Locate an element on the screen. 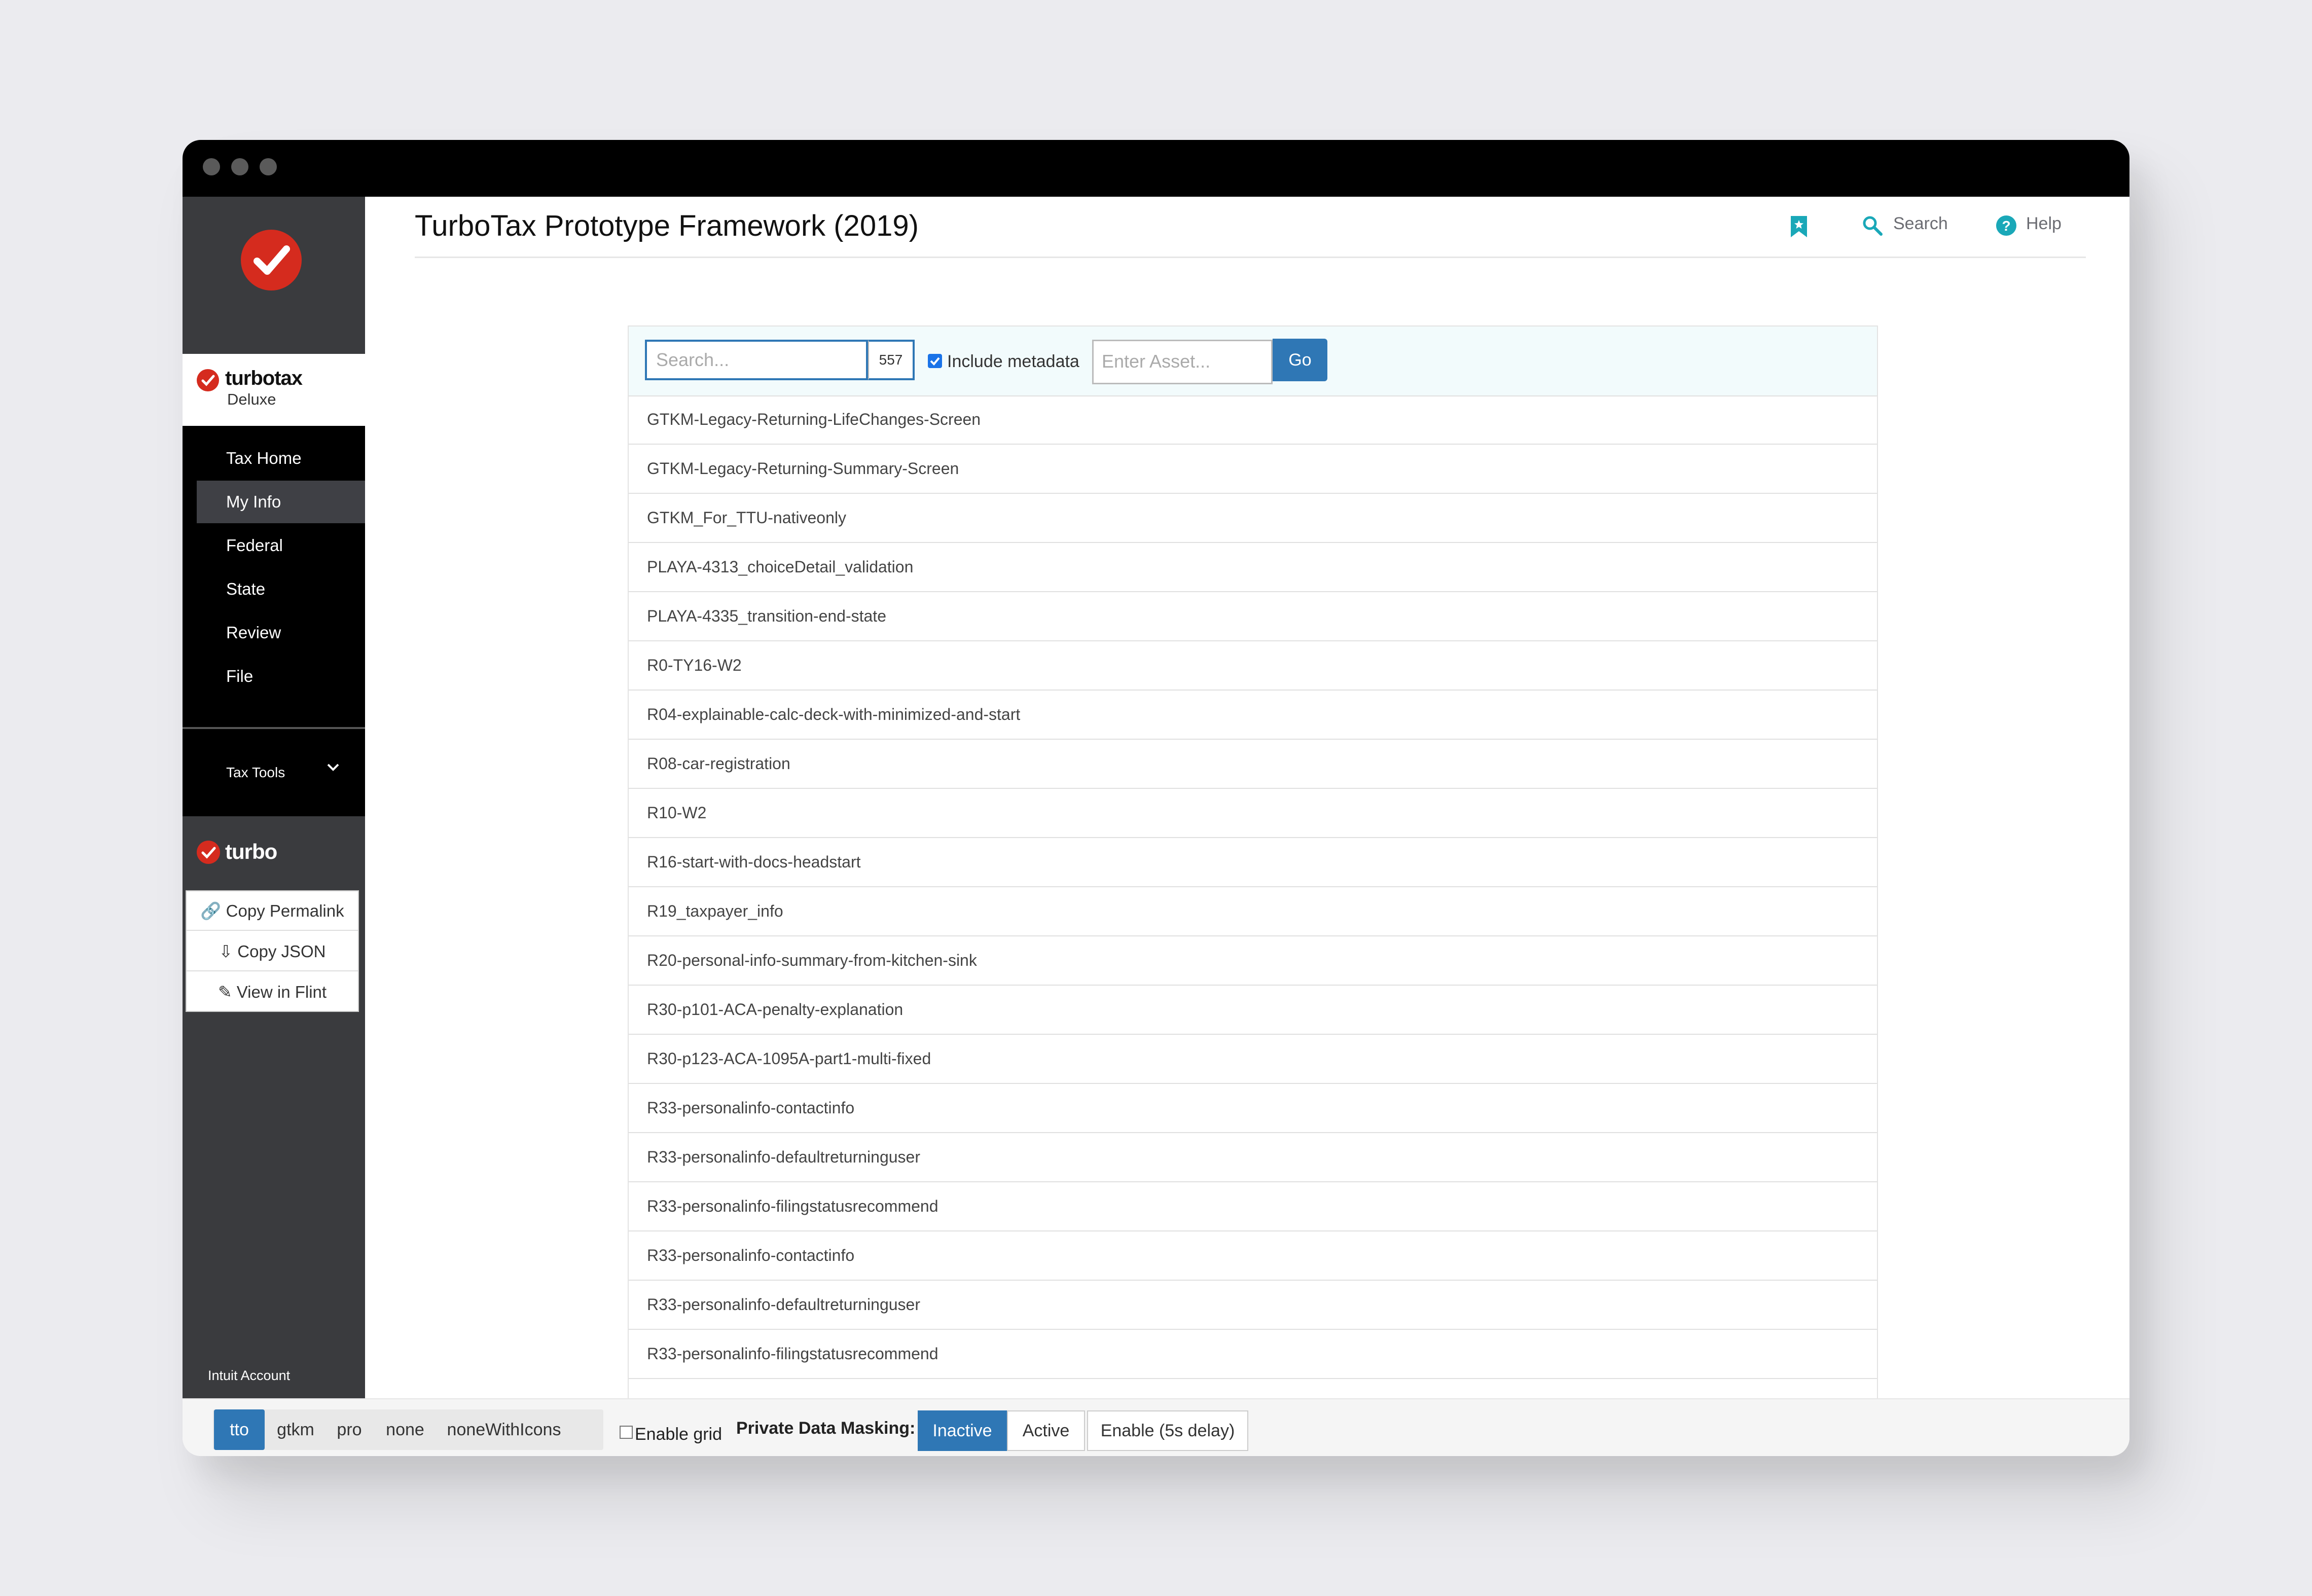 The image size is (2312, 1596). result-row: R30-p101-ACA-penalty-explanation is located at coordinates (1253, 1010).